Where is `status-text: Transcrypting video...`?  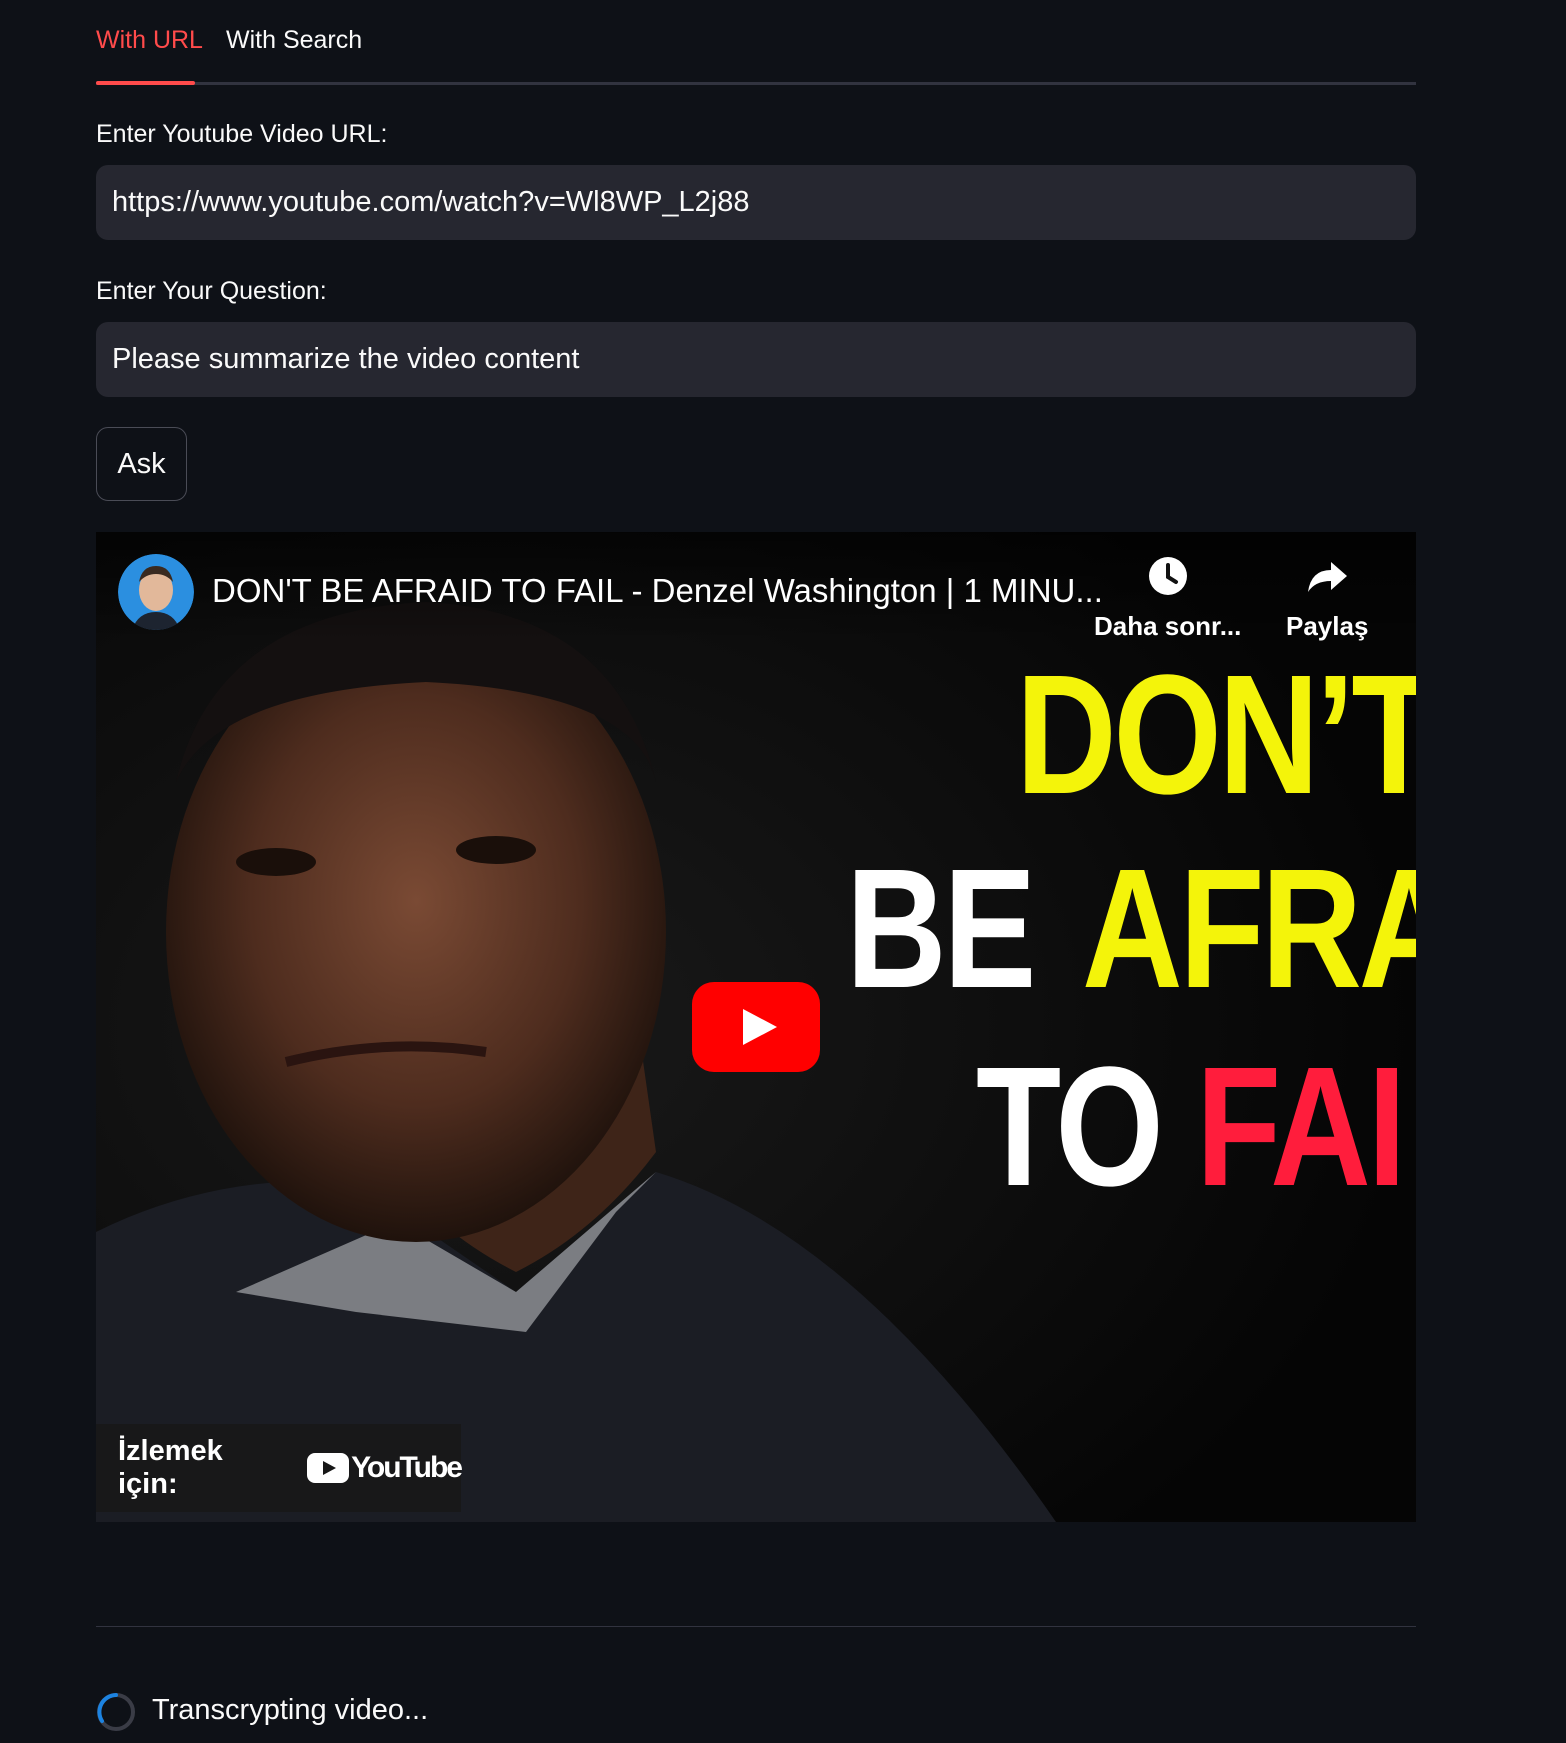 status-text: Transcrypting video... is located at coordinates (290, 1710).